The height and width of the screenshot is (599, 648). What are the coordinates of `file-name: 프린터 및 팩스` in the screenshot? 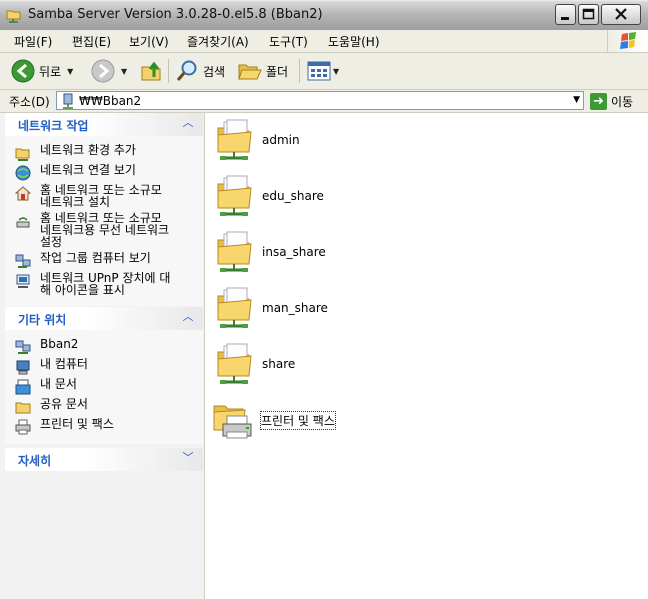 It's located at (298, 420).